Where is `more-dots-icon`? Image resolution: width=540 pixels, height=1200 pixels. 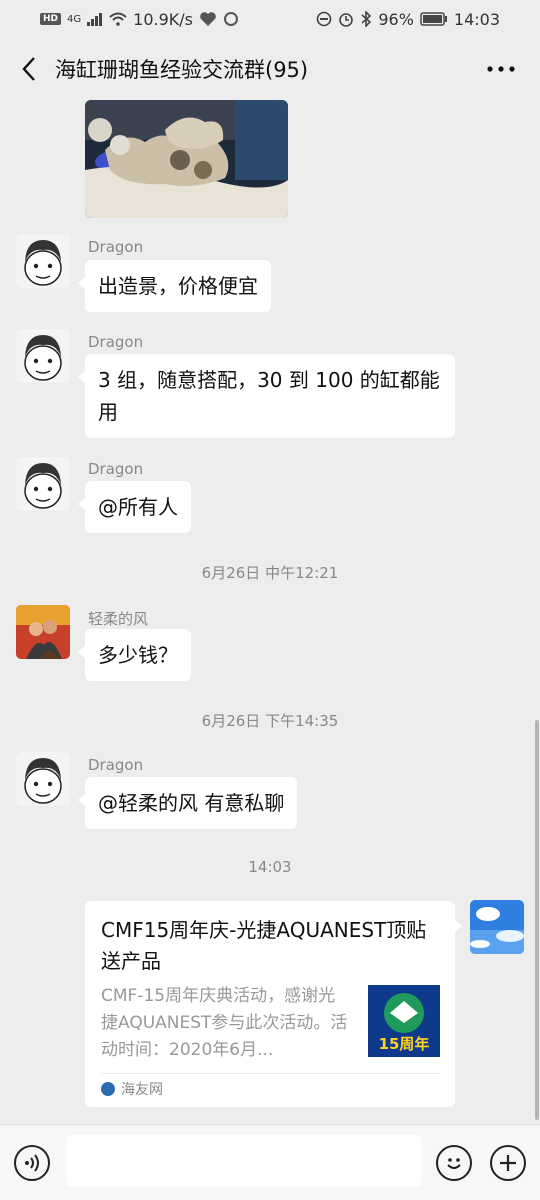
more-dots-icon is located at coordinates (501, 69).